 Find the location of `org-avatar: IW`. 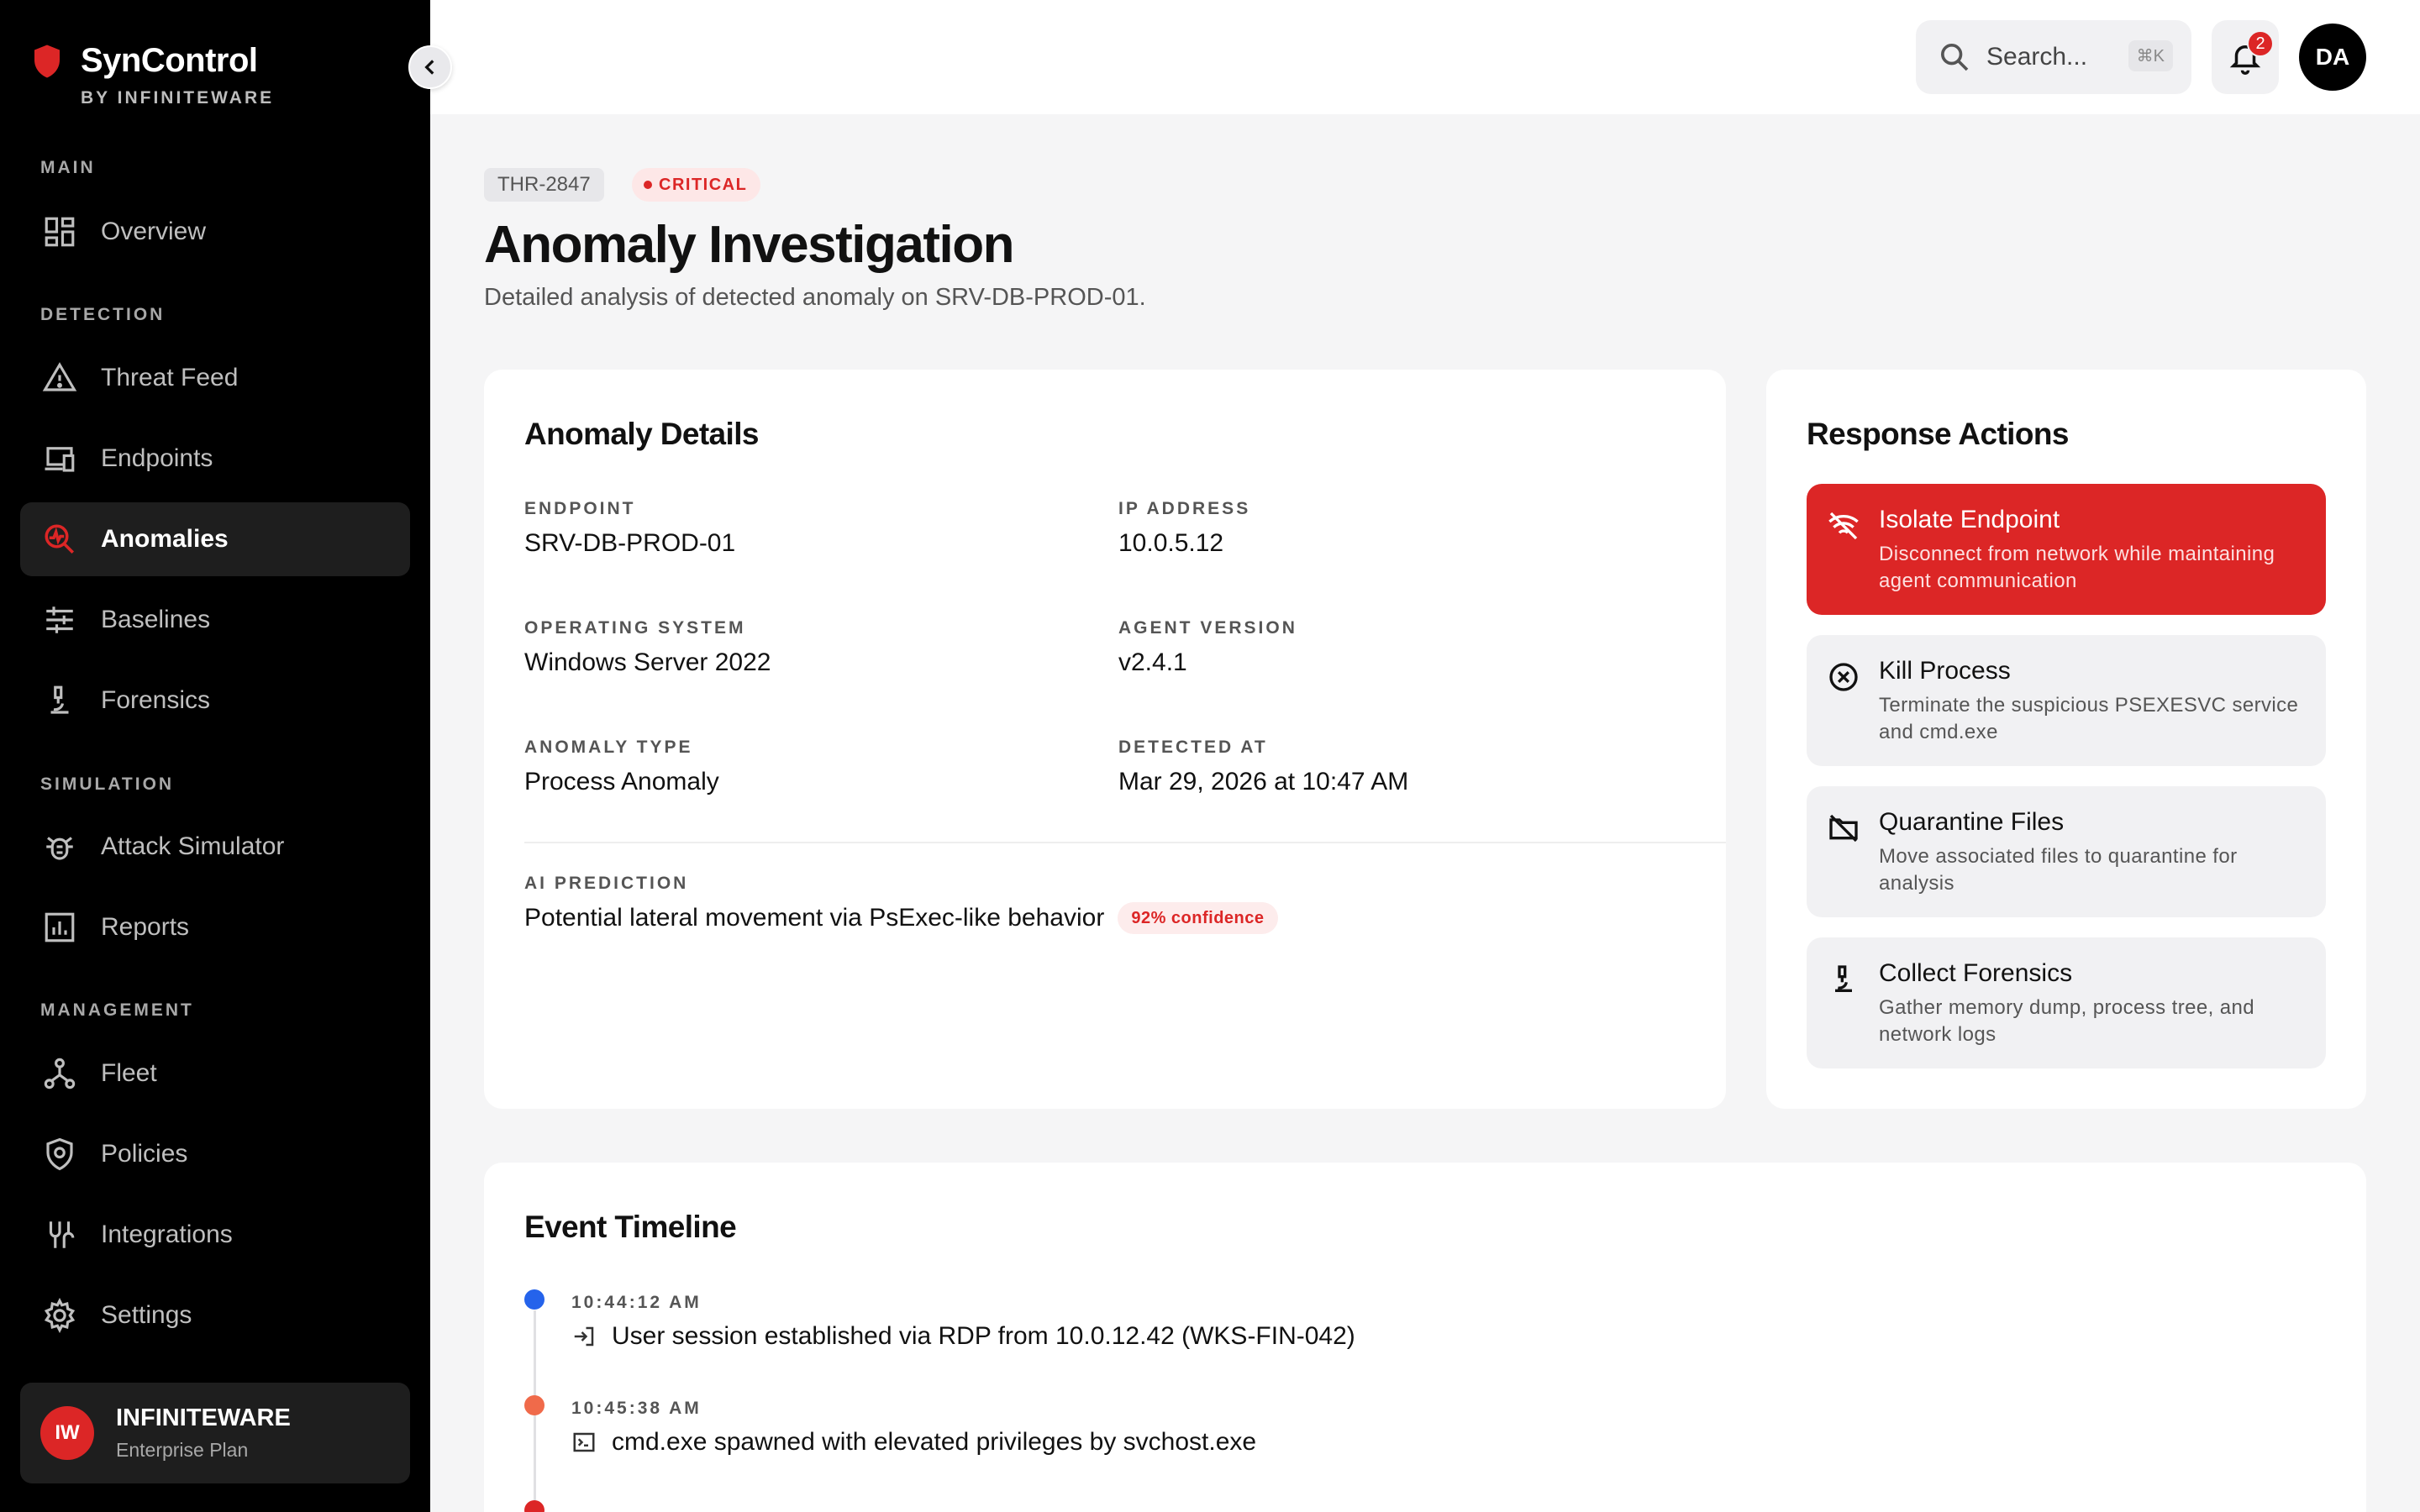

org-avatar: IW is located at coordinates (67, 1433).